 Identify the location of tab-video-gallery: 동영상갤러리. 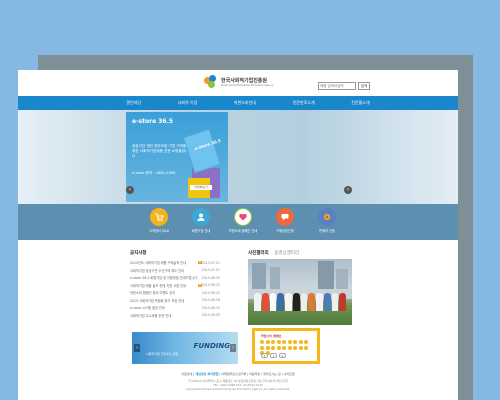
(286, 253).